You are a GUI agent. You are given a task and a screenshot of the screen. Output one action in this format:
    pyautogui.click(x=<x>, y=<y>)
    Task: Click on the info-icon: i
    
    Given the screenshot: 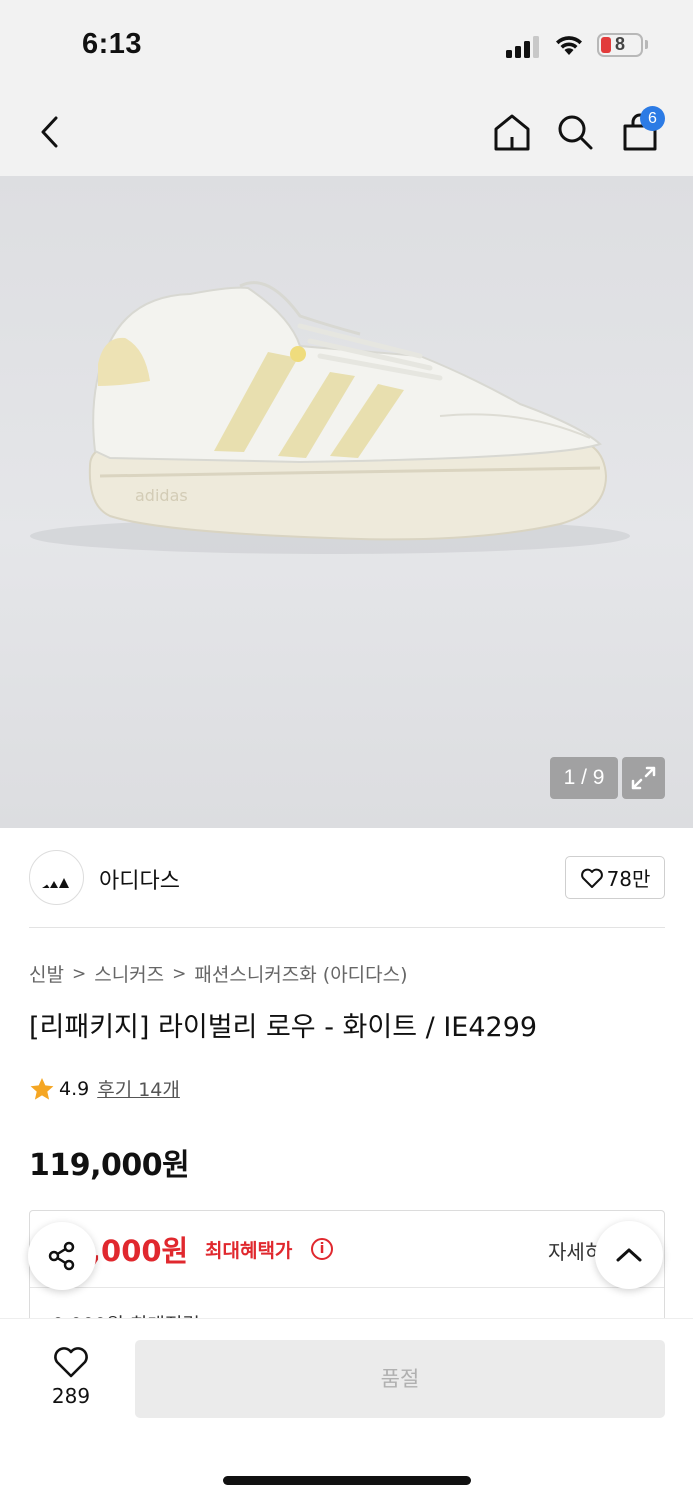 What is the action you would take?
    pyautogui.click(x=322, y=1249)
    